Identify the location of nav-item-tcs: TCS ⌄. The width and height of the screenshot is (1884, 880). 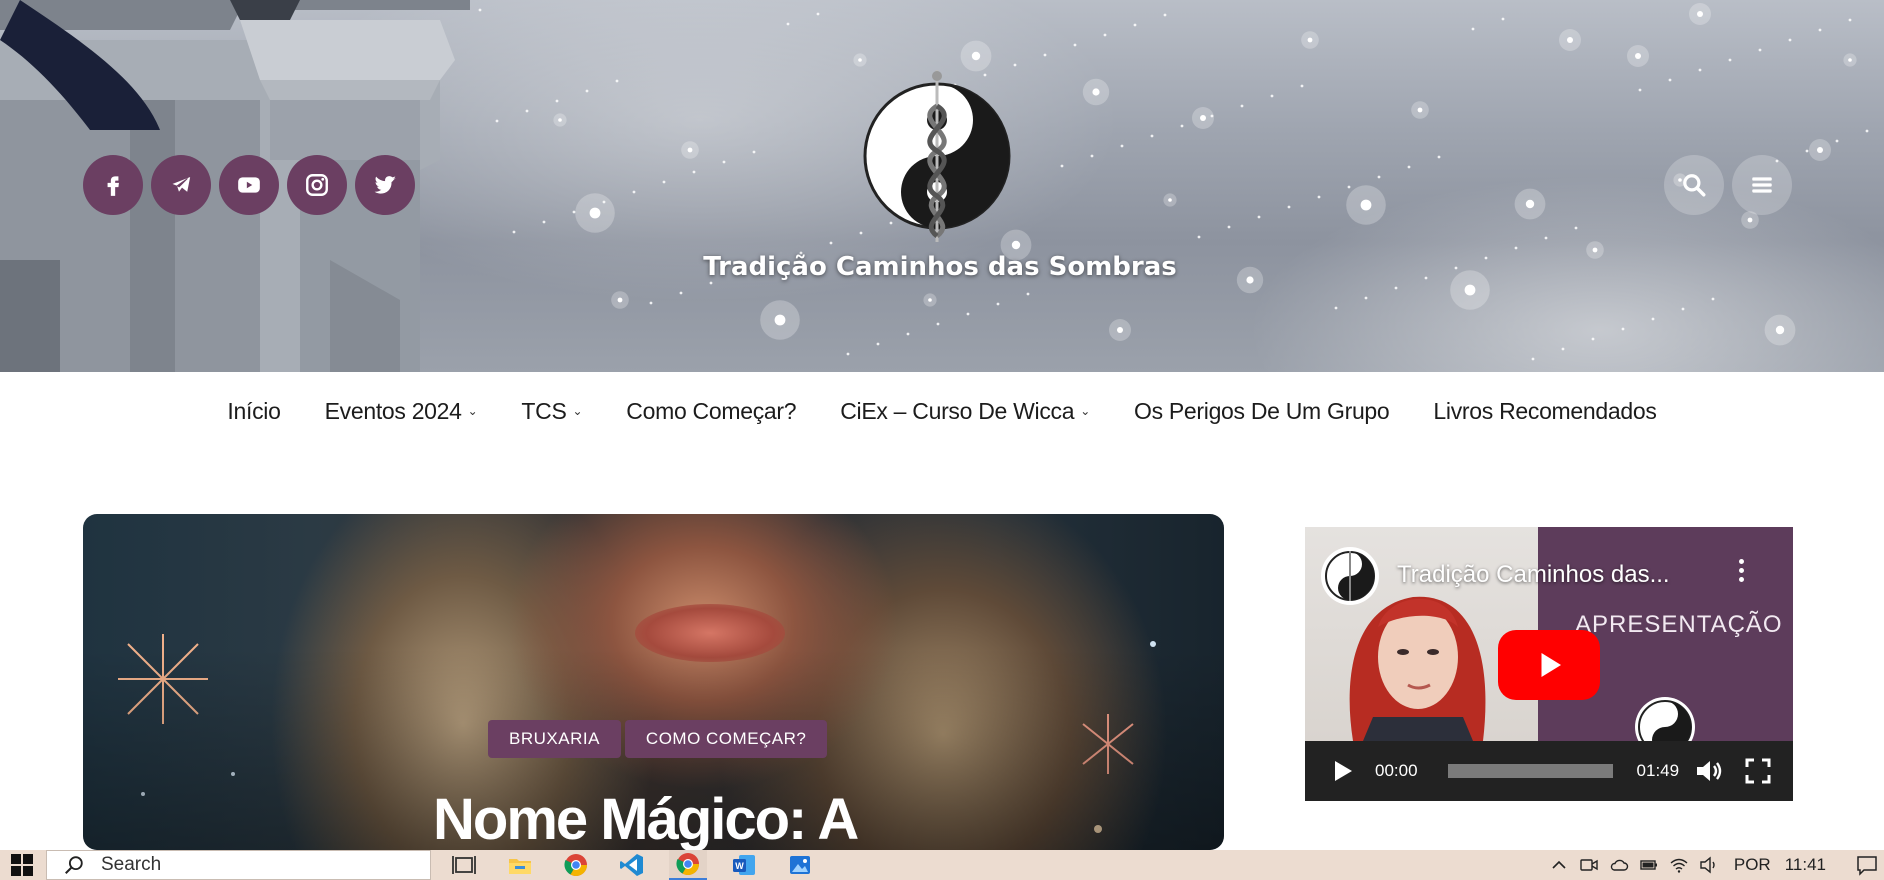
(551, 411).